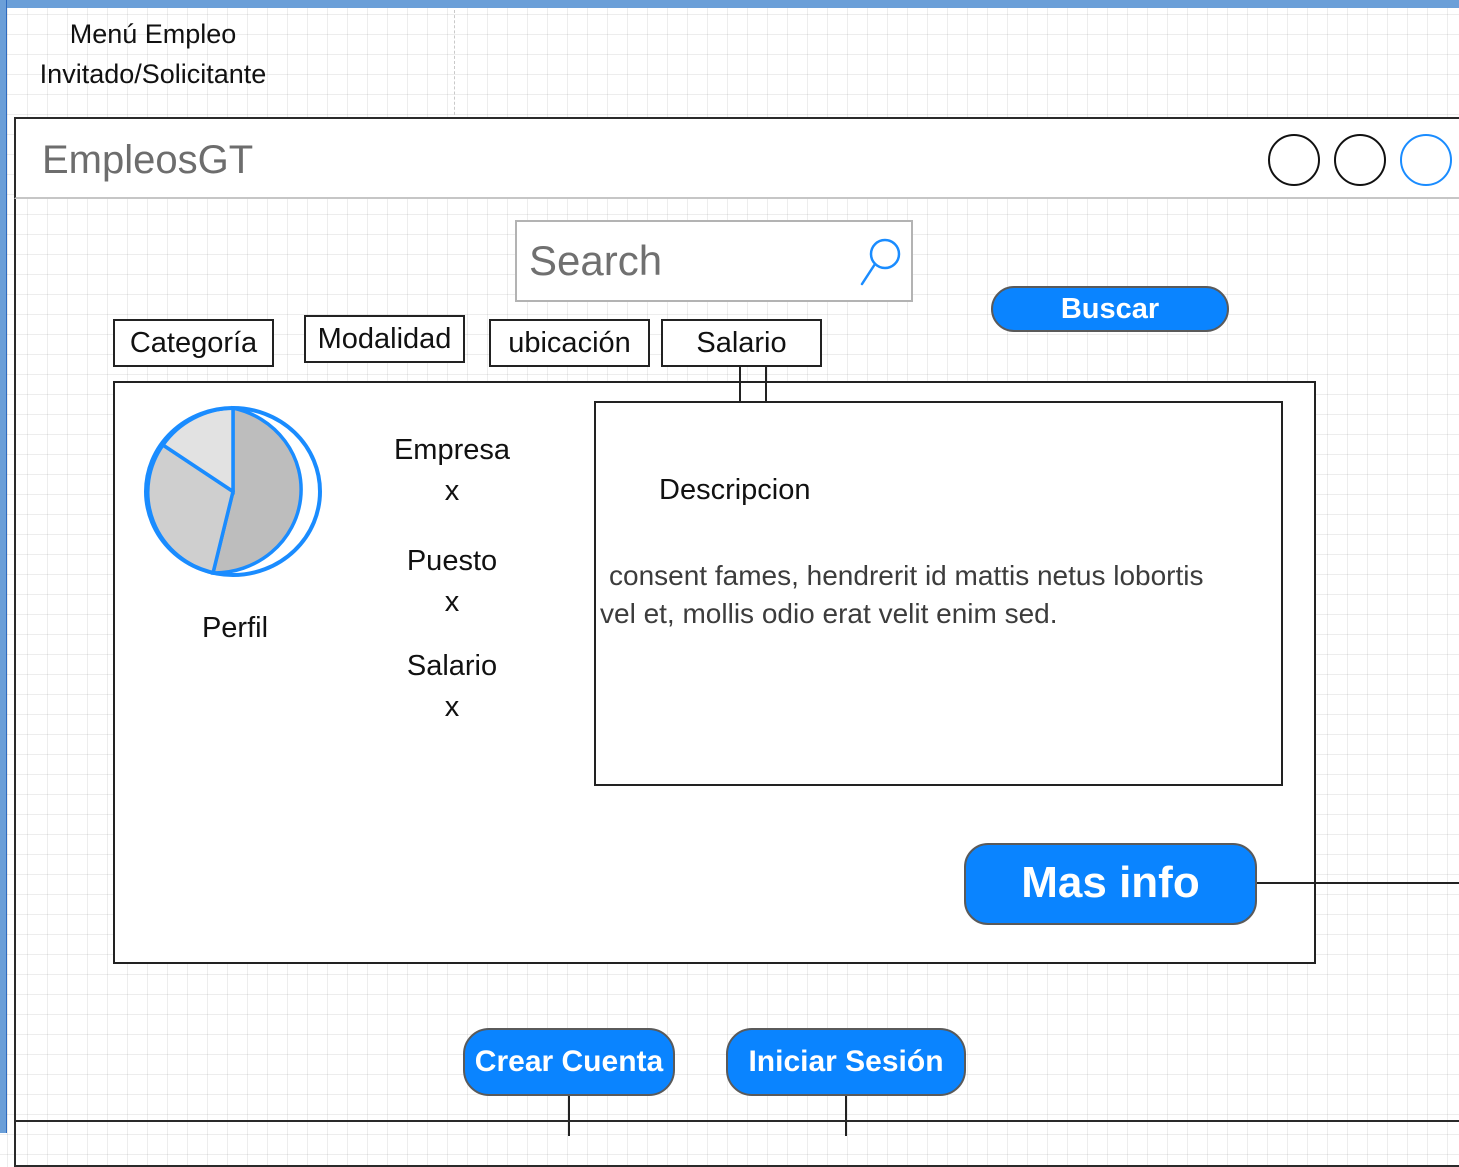 The height and width of the screenshot is (1167, 1459). What do you see at coordinates (846, 1062) in the screenshot?
I see `login-button: Iniciar Sesión` at bounding box center [846, 1062].